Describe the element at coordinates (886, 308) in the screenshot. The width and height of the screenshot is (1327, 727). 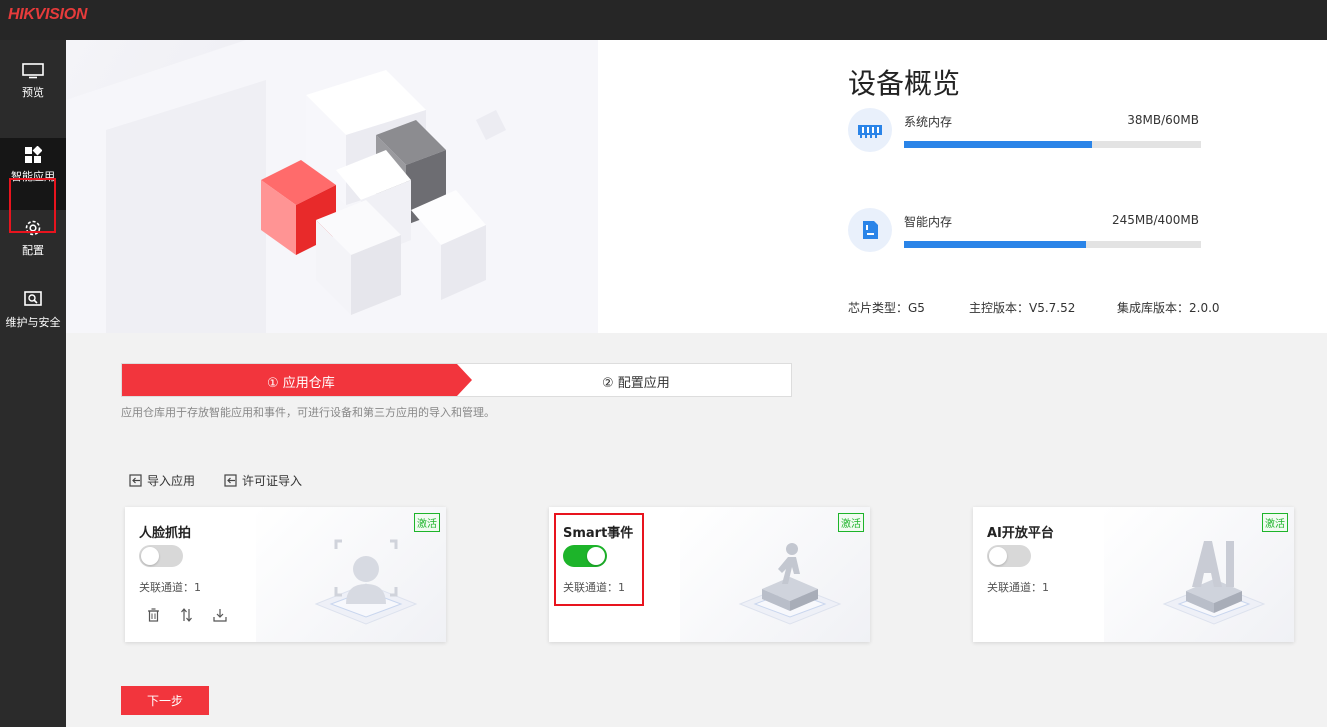
I see `chip-type: 芯片类型：G5` at that location.